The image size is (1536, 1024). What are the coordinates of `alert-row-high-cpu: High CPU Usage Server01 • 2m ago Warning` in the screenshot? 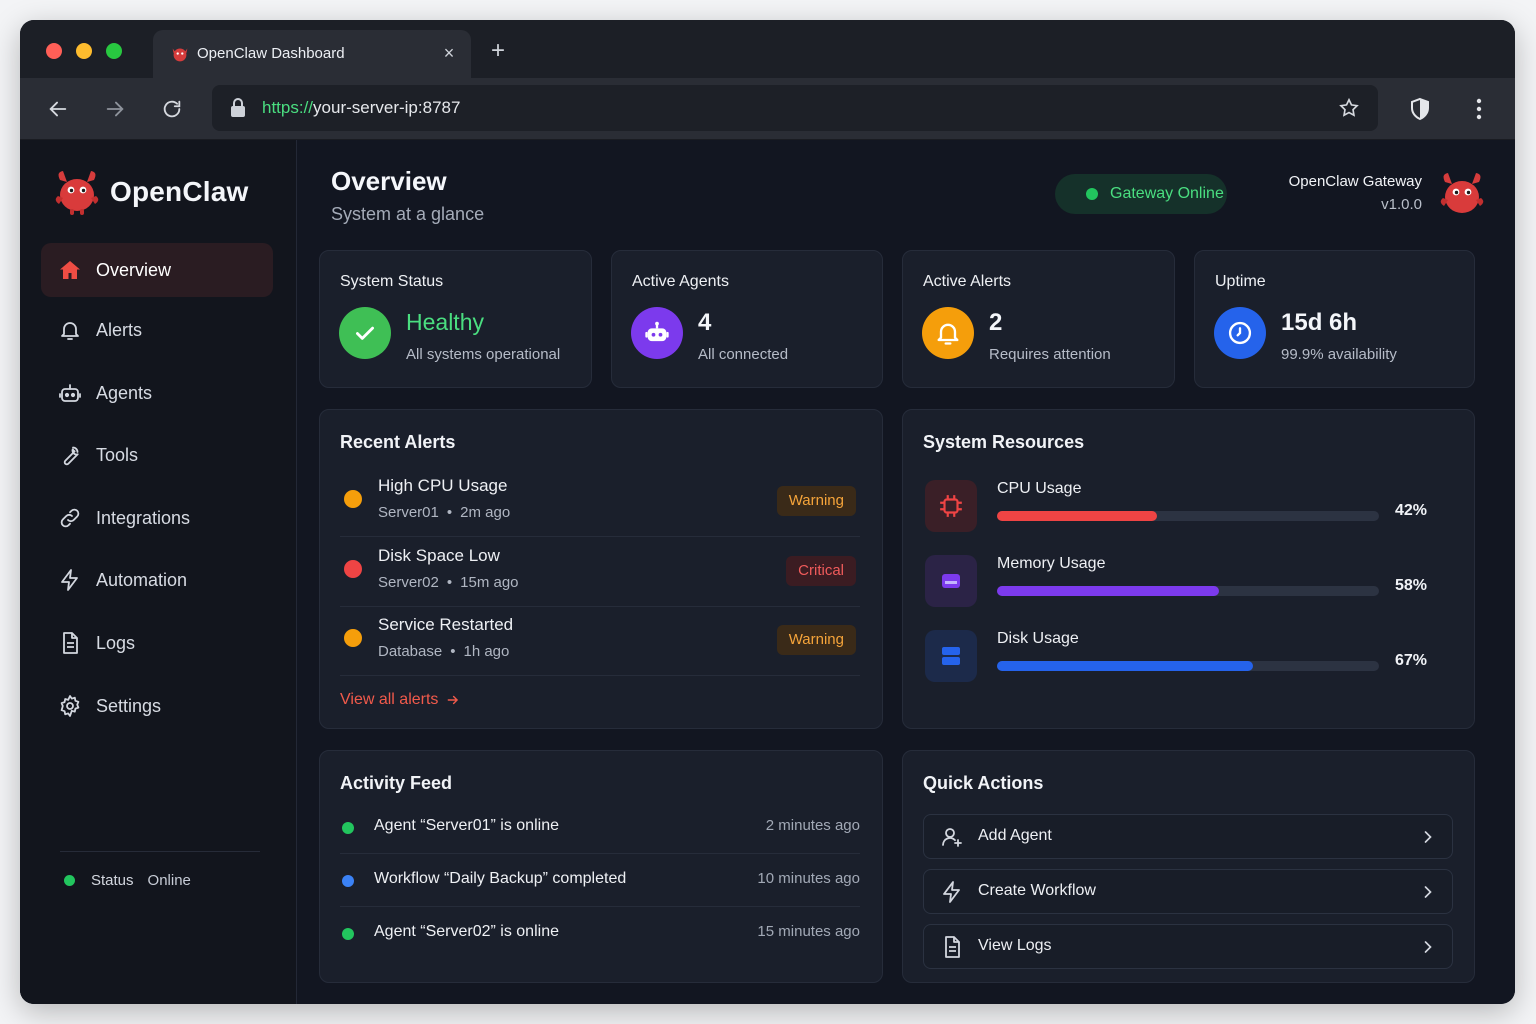 It's located at (600, 502).